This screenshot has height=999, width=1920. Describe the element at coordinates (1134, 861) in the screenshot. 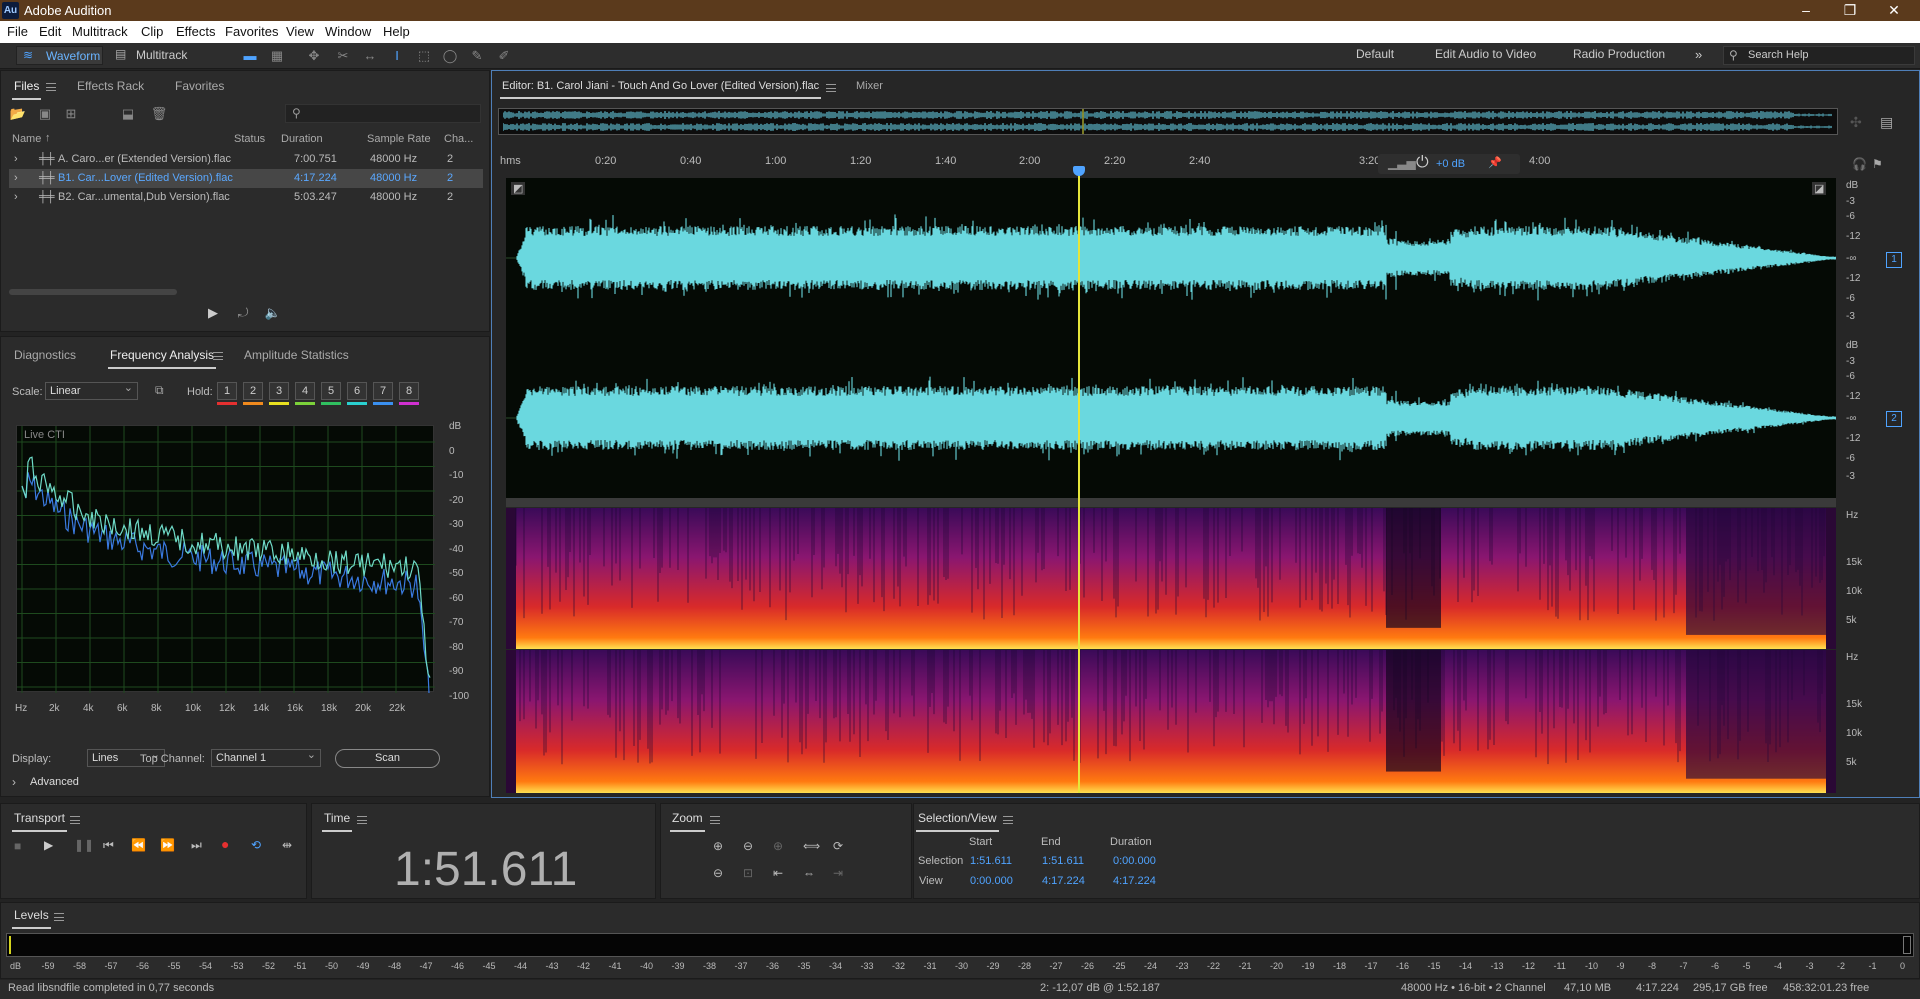

I see `selection-duration: 0:00.000` at that location.